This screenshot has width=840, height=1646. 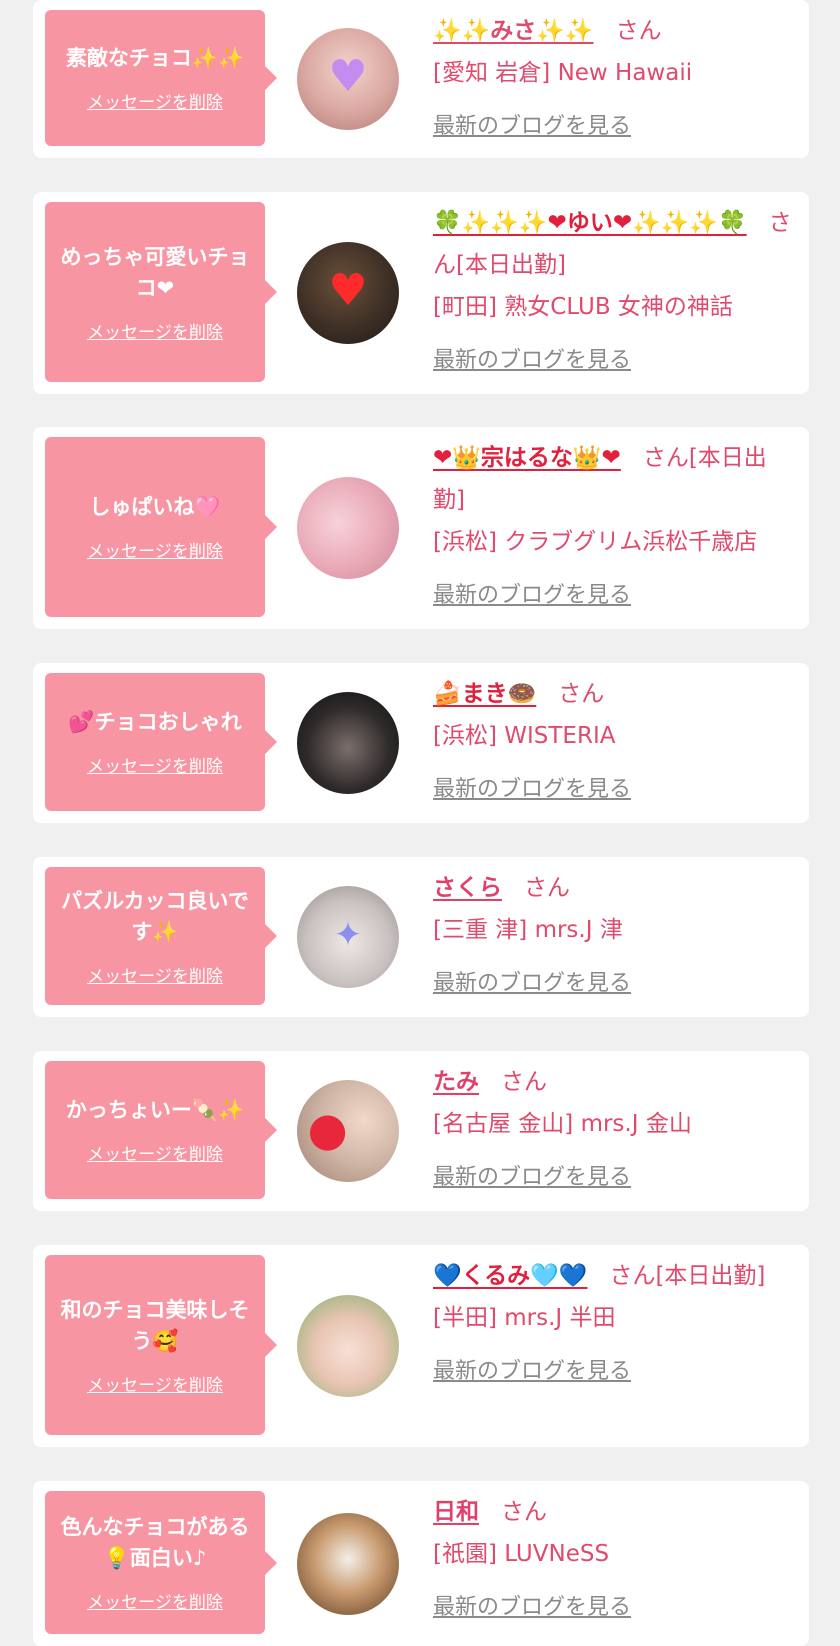 I want to click on sender-info: ✨✨みさ✨✨ さん [愛知 岩倉] New Hawaii 最新のブログを見る, so click(x=614, y=79).